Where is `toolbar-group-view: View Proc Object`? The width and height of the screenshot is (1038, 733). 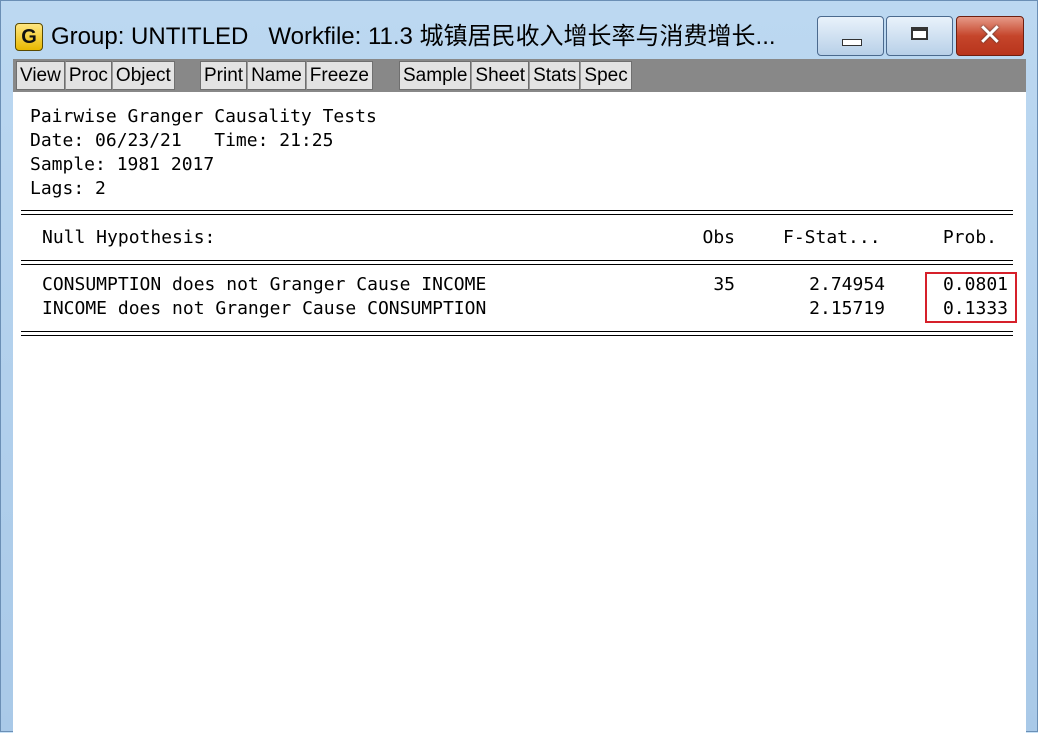 toolbar-group-view: View Proc Object is located at coordinates (95, 75).